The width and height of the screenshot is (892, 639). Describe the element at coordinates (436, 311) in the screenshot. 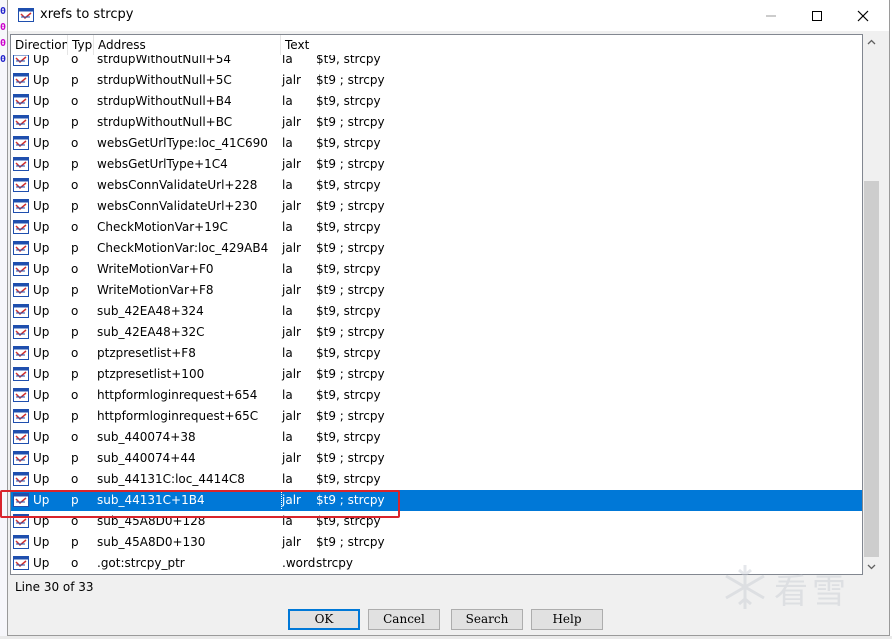

I see `table-row: Up o sub_42EA48+324 la $t9, strcpy` at that location.